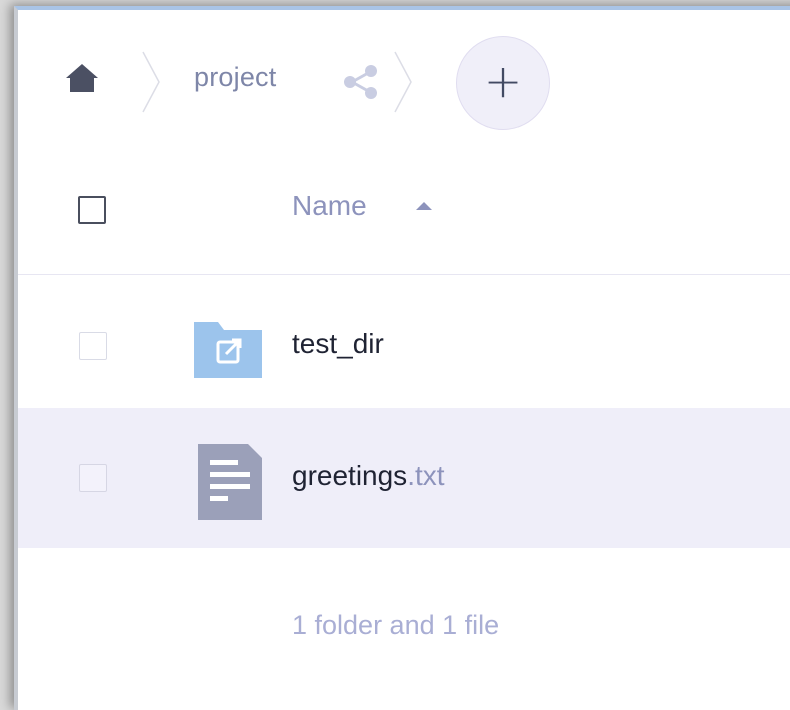  What do you see at coordinates (338, 344) in the screenshot?
I see `file-name: test_dir` at bounding box center [338, 344].